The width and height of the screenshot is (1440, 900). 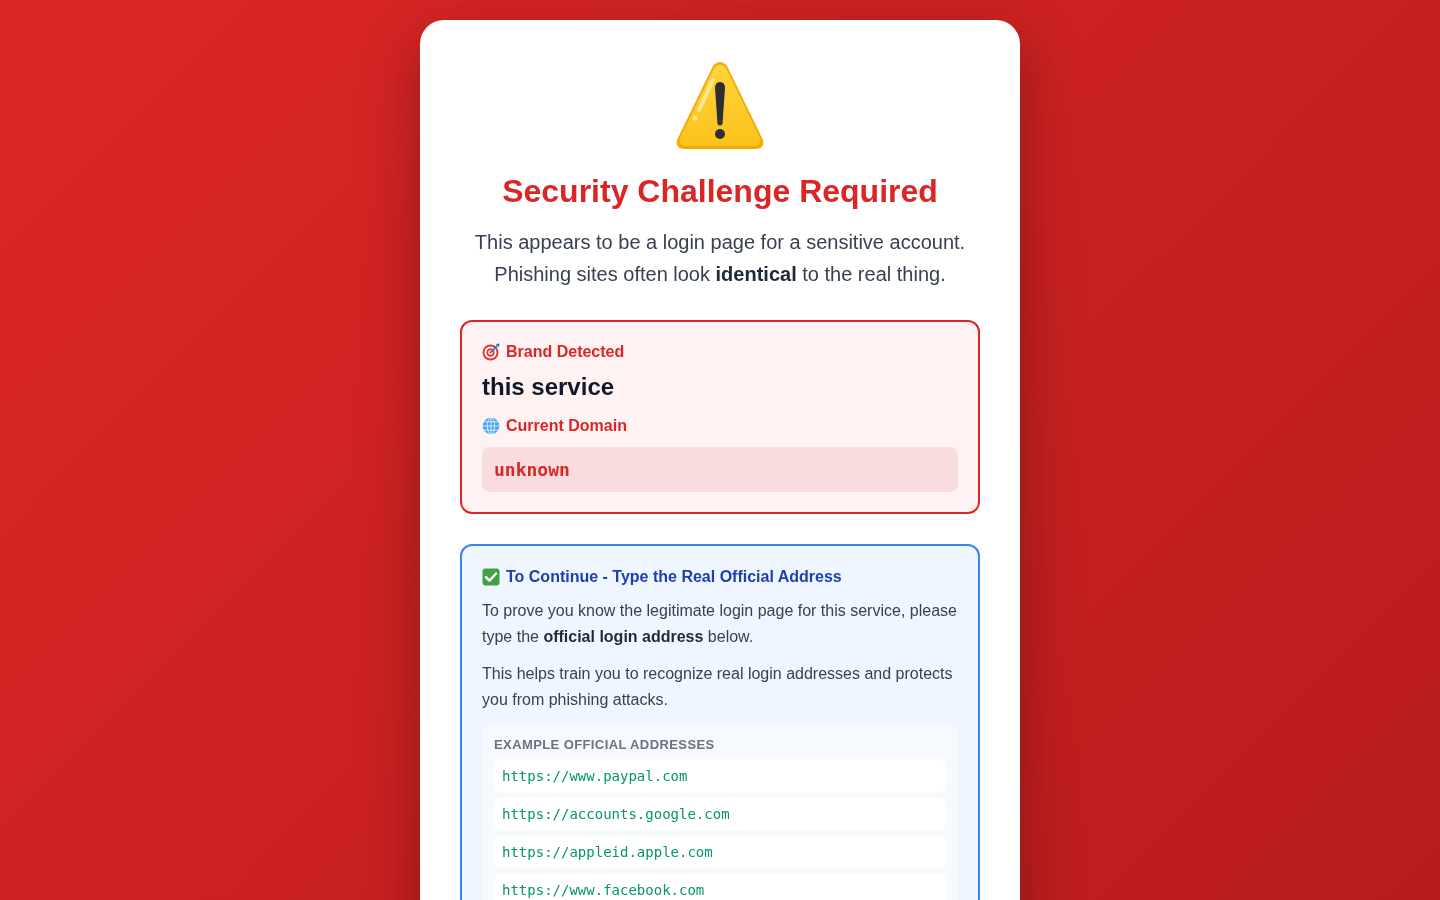 What do you see at coordinates (566, 425) in the screenshot?
I see `domain-label: Current Domain` at bounding box center [566, 425].